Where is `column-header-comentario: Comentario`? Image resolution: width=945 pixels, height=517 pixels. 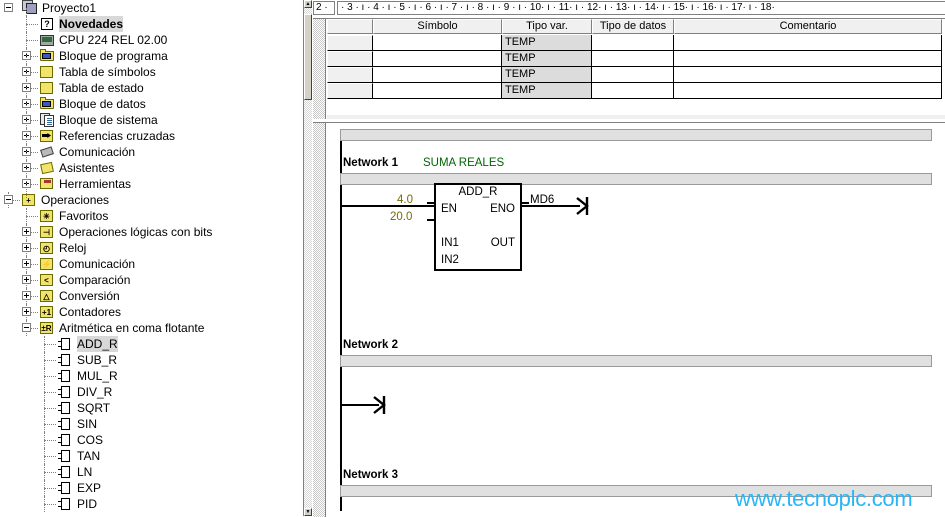
column-header-comentario: Comentario is located at coordinates (808, 26).